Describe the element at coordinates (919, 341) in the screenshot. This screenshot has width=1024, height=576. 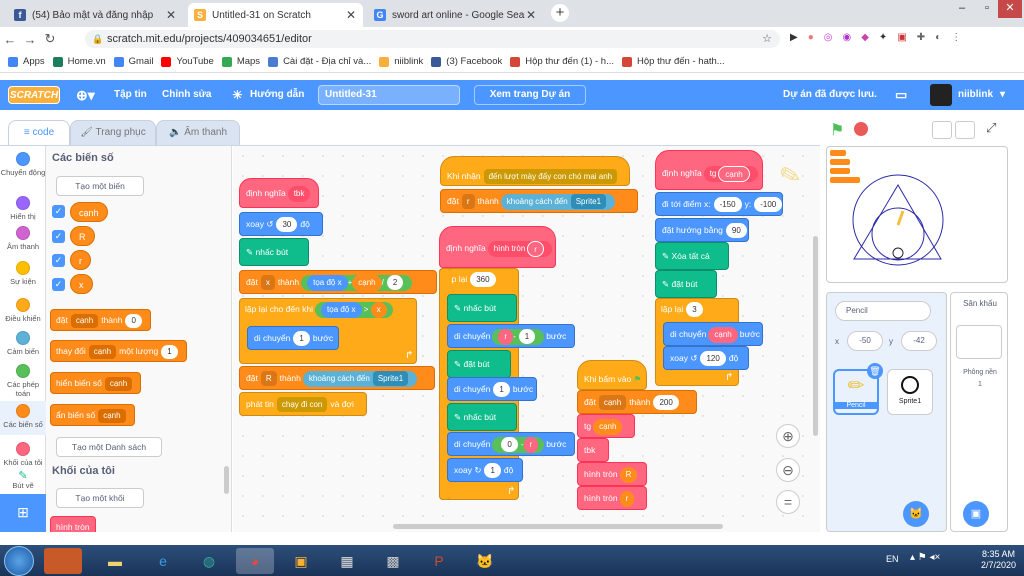
I see `y-input: -42` at that location.